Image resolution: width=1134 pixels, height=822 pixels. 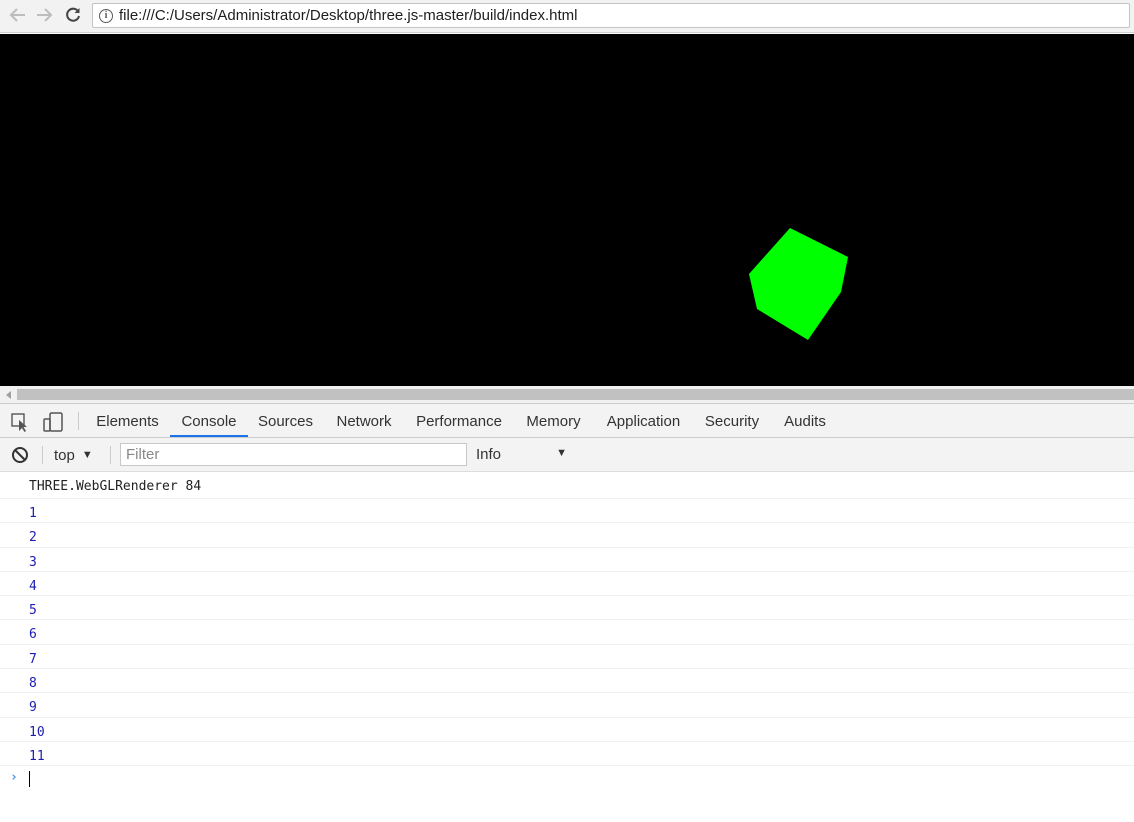 I want to click on reload-icon, so click(x=73, y=14).